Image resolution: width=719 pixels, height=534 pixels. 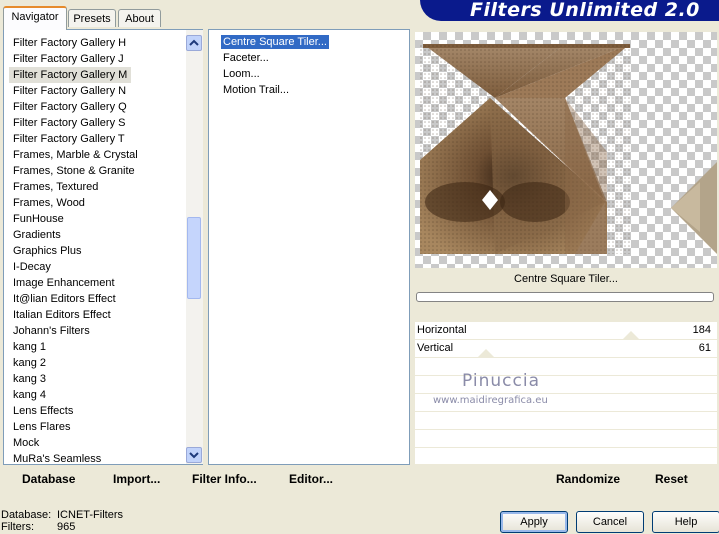 I want to click on tab-about: About, so click(x=139, y=18).